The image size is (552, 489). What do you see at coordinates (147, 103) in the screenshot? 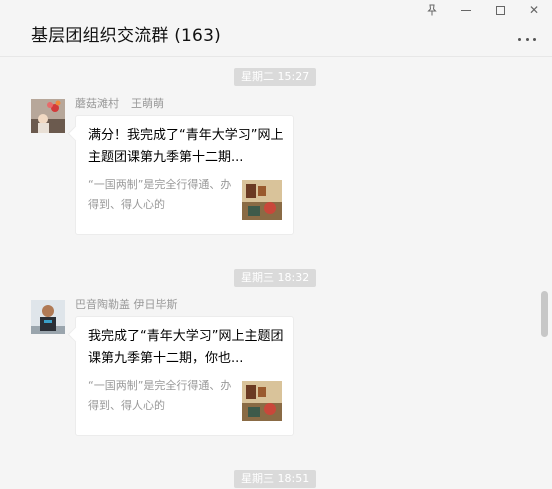
I see `sender-display-name: 王萌萌` at bounding box center [147, 103].